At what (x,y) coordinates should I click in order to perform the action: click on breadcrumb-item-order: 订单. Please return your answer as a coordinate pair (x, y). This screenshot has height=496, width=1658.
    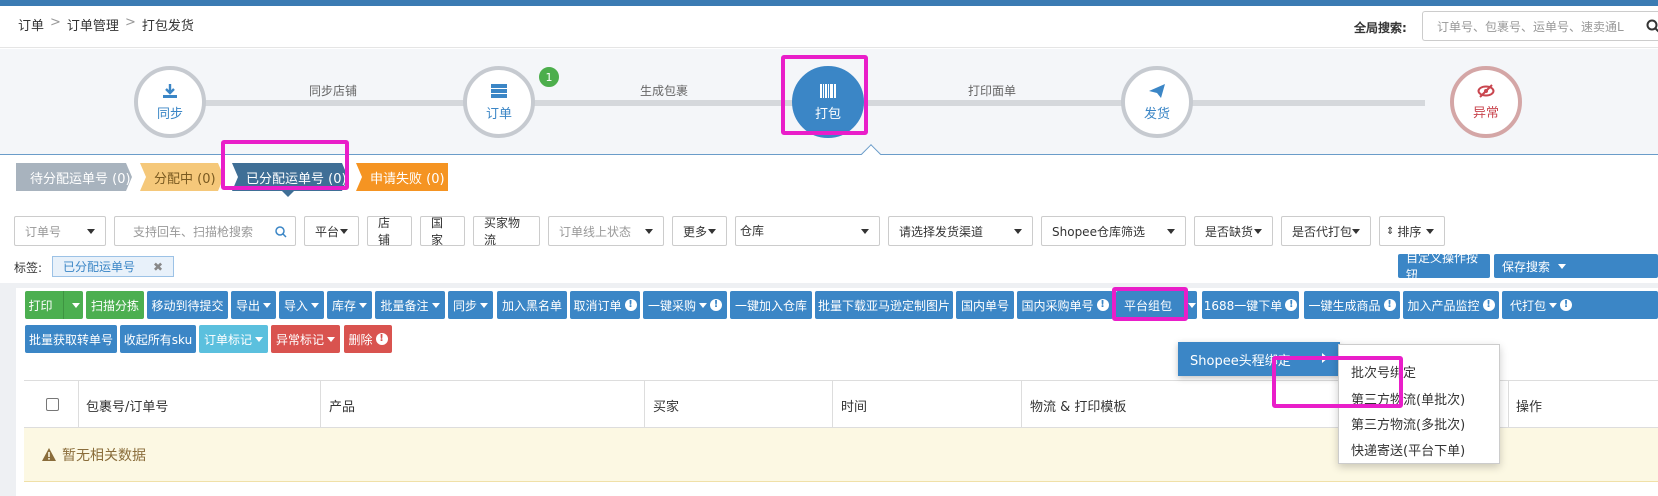
    Looking at the image, I should click on (31, 24).